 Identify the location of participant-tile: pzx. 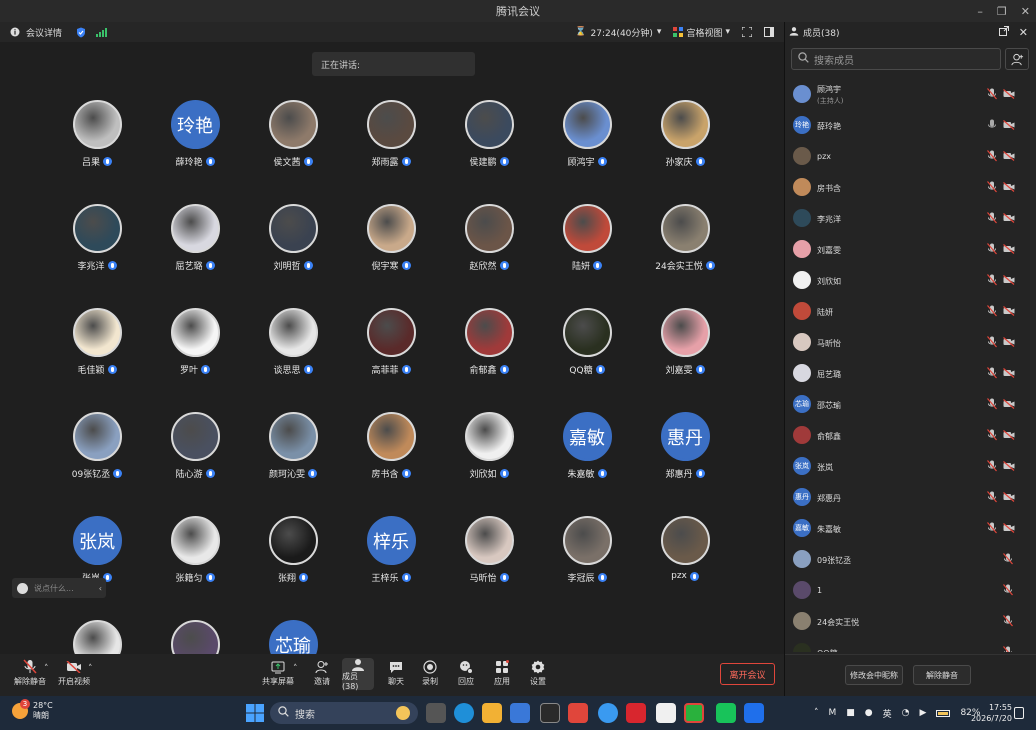
(685, 561).